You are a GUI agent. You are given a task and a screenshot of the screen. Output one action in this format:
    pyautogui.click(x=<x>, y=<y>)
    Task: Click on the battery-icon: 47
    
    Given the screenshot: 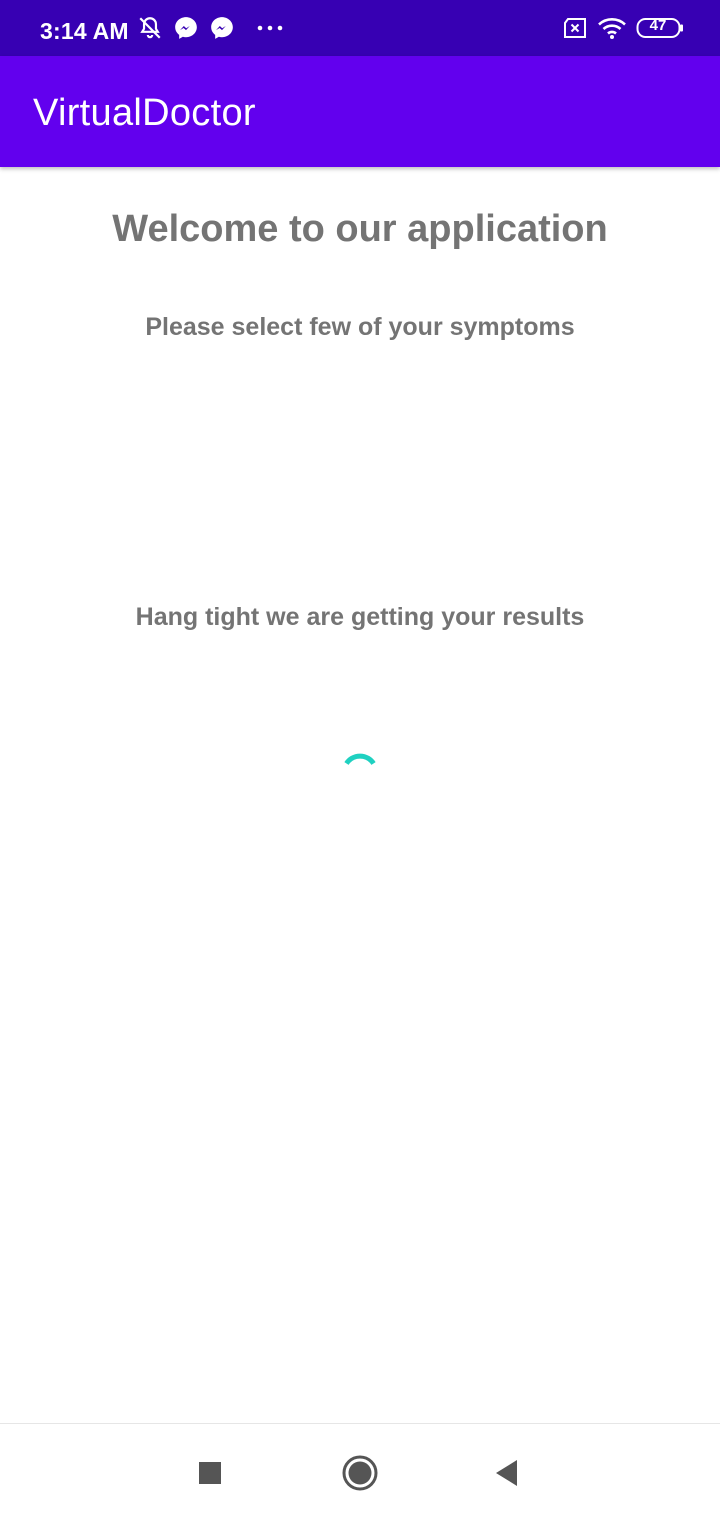 What is the action you would take?
    pyautogui.click(x=660, y=28)
    